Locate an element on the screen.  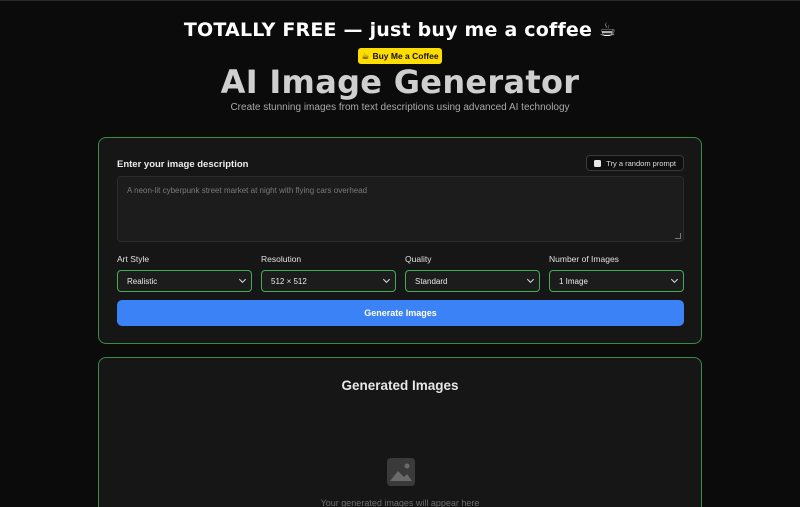
empty-results-text: Your generated images will appear here is located at coordinates (400, 502).